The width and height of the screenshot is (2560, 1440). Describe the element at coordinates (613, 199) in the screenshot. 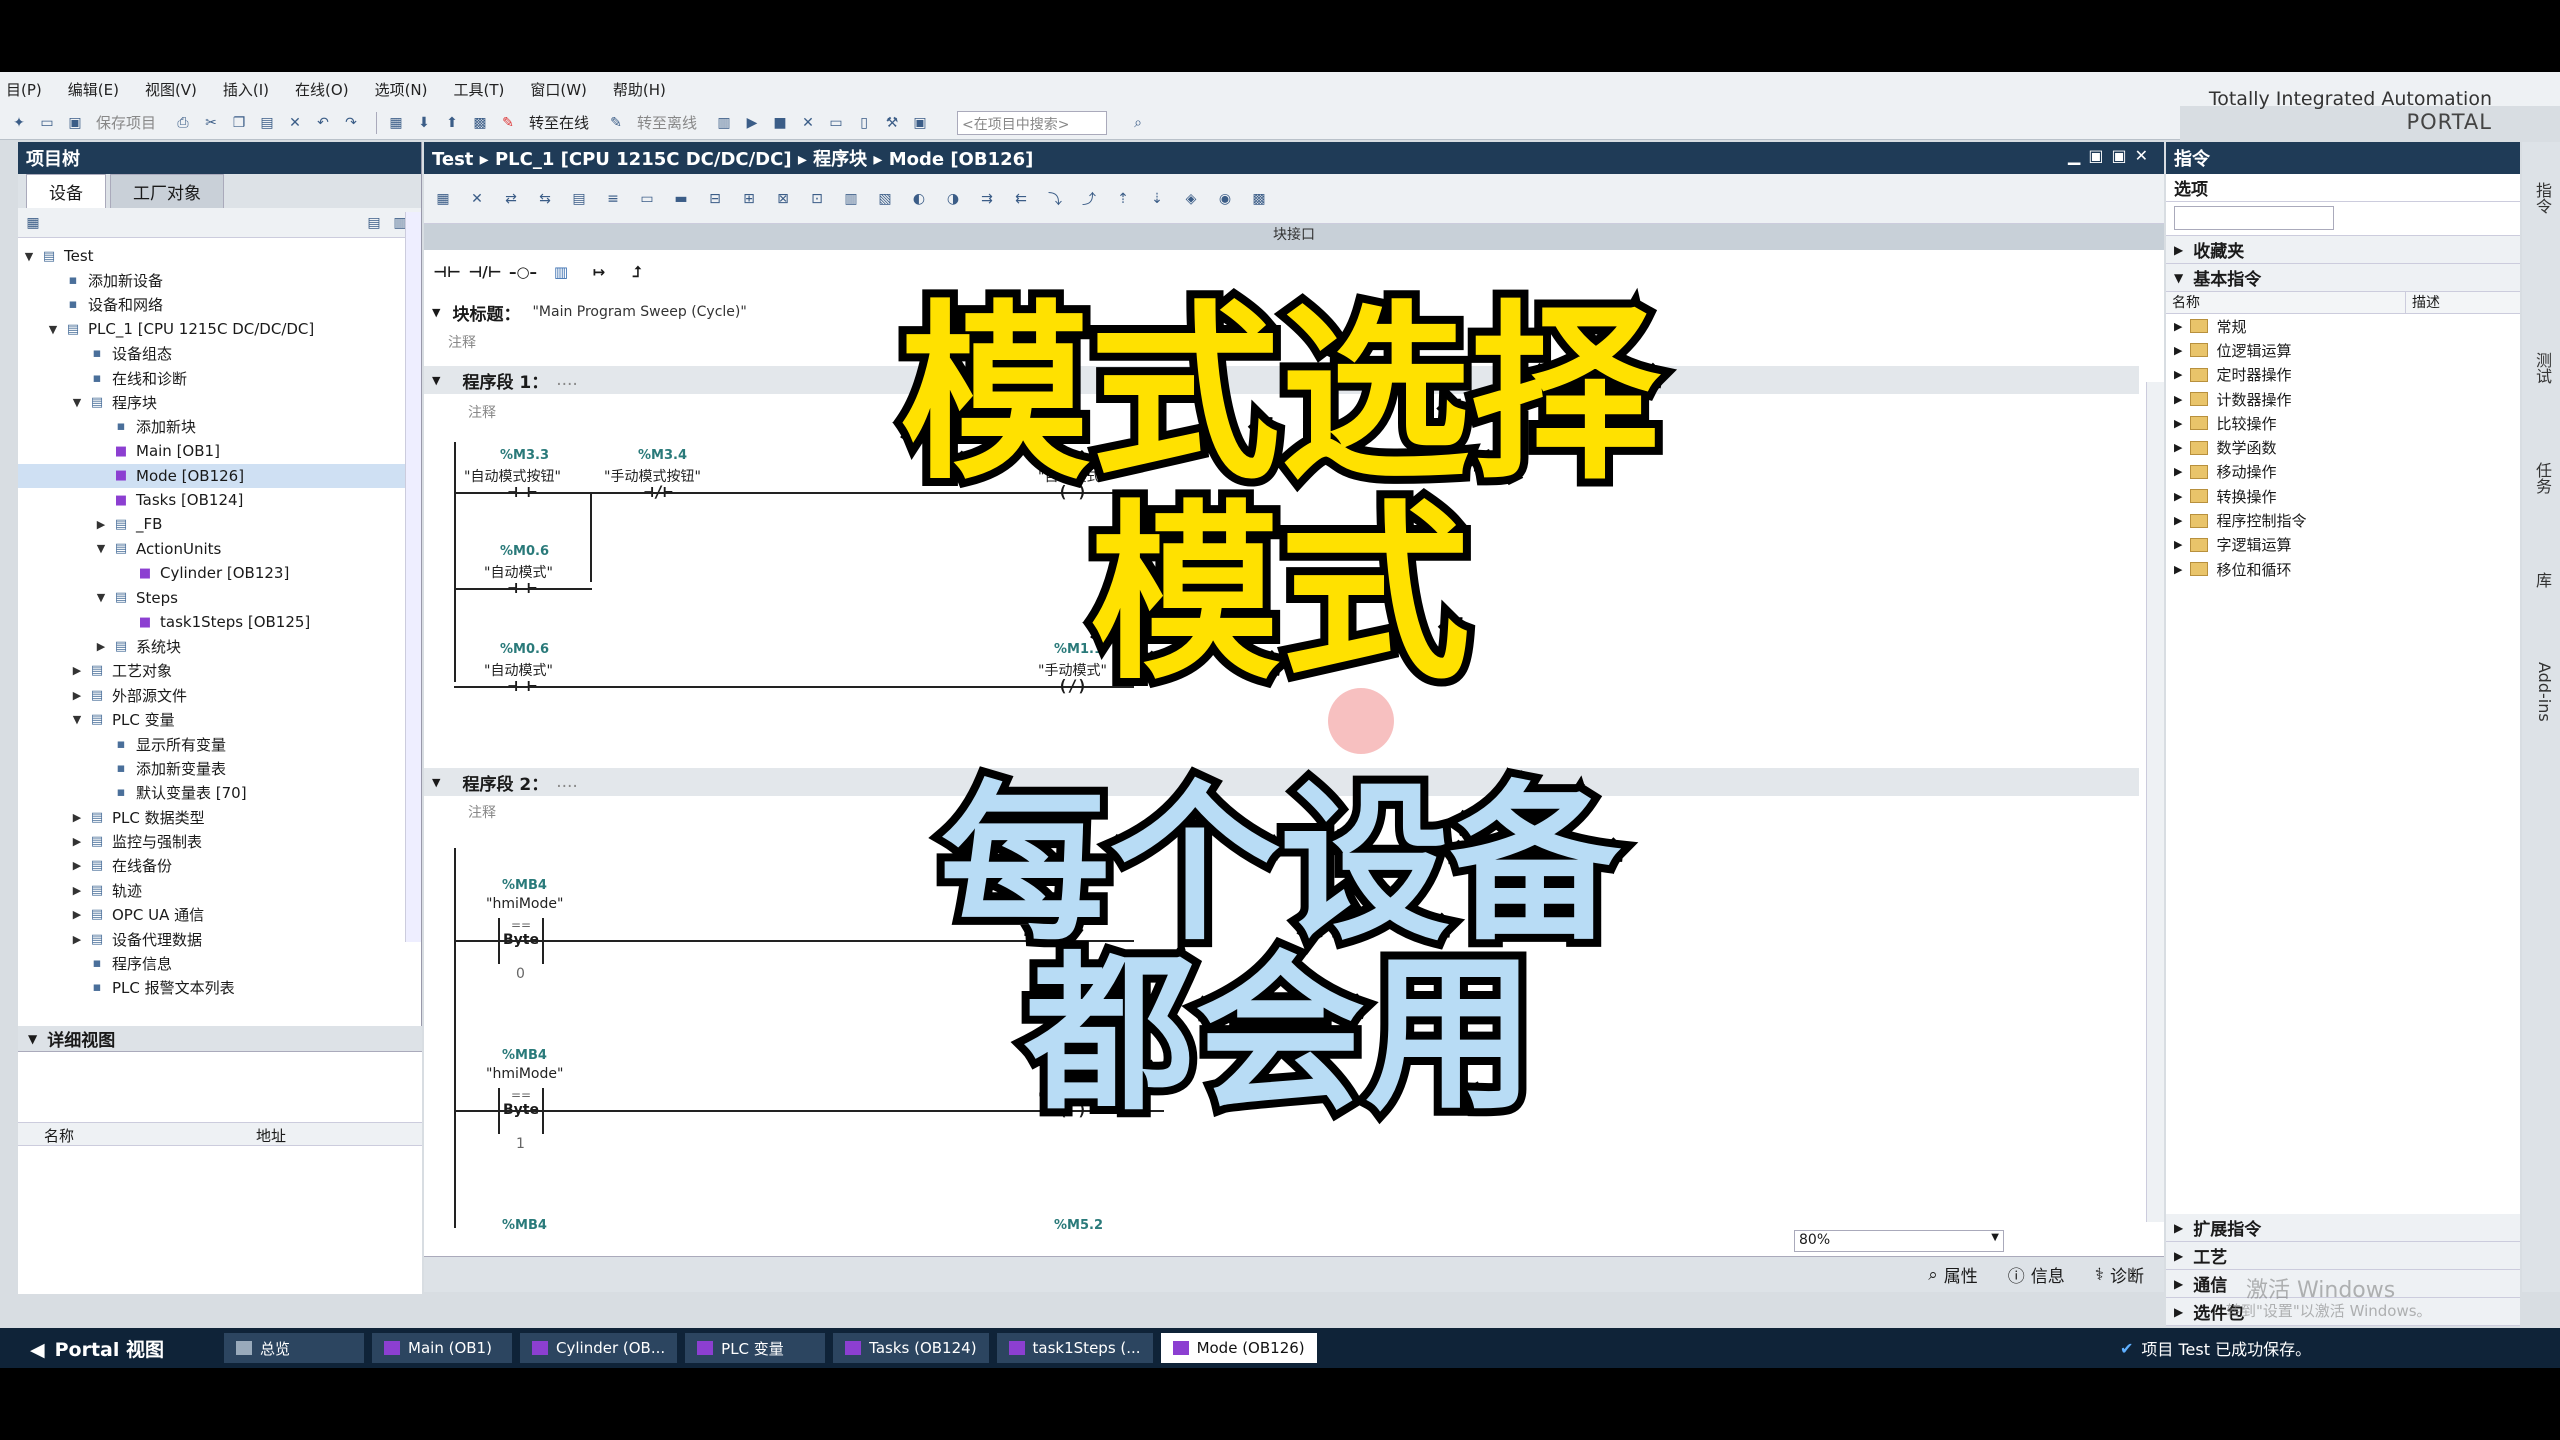

I see `editor-tool-icon: ≡` at that location.